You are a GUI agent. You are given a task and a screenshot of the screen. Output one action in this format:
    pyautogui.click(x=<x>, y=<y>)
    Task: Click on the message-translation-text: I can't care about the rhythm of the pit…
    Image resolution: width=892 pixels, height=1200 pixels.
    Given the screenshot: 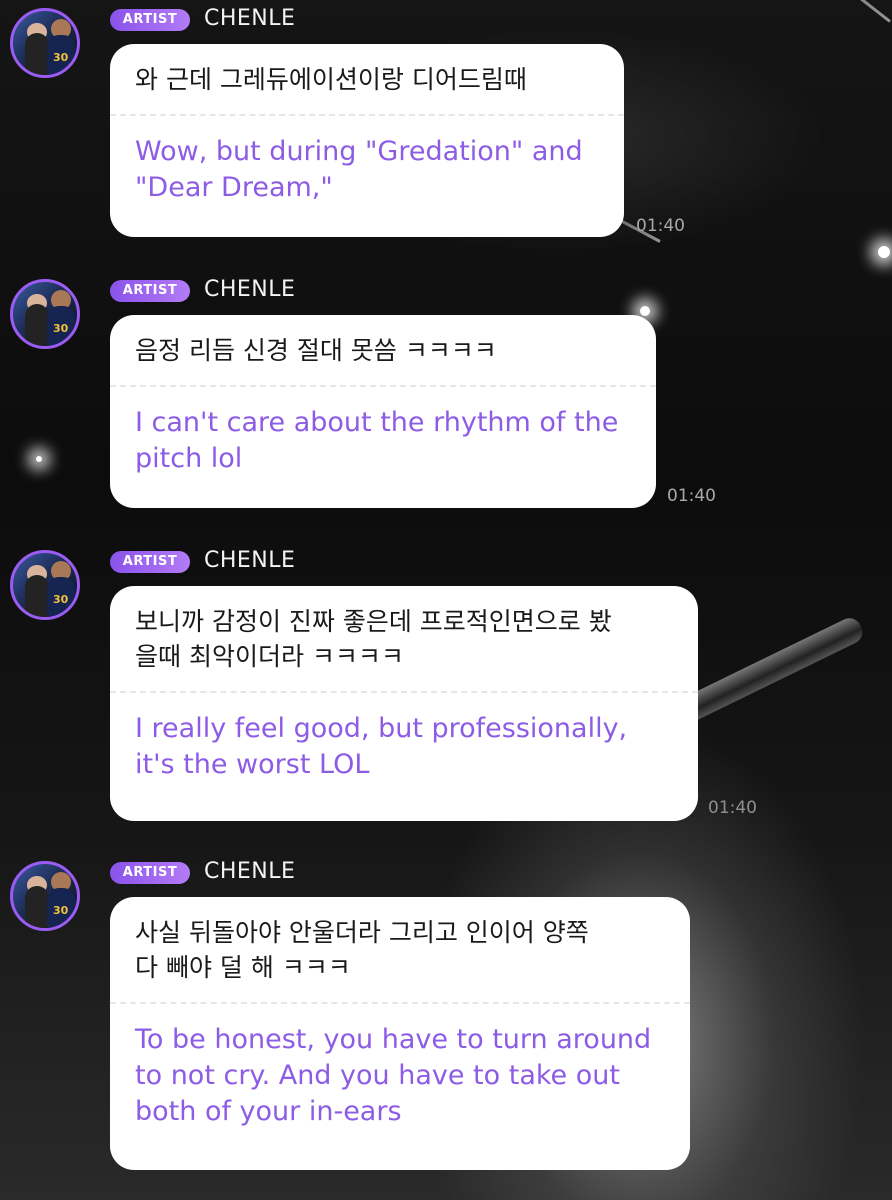 What is the action you would take?
    pyautogui.click(x=377, y=440)
    